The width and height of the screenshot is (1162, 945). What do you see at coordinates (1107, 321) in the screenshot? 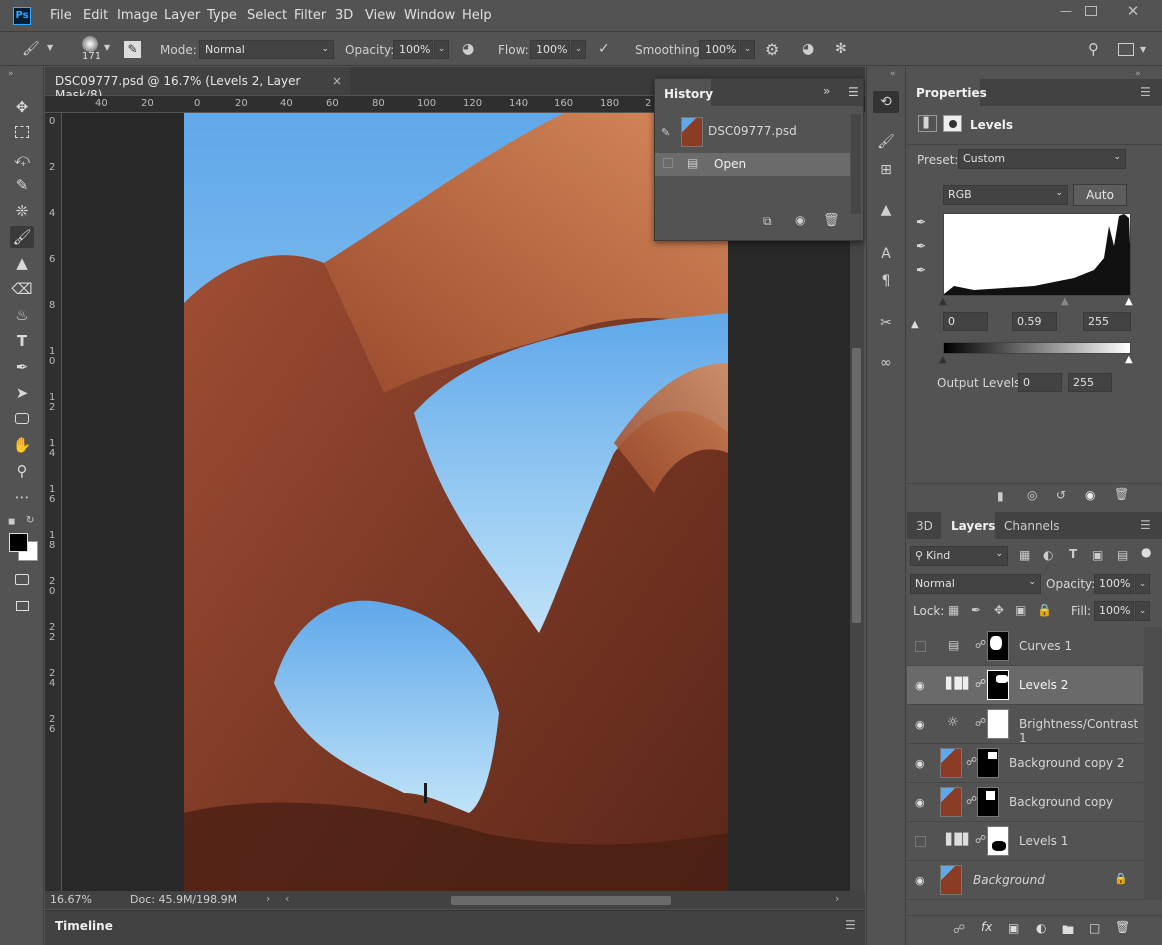
I see `input-white-field: 255` at bounding box center [1107, 321].